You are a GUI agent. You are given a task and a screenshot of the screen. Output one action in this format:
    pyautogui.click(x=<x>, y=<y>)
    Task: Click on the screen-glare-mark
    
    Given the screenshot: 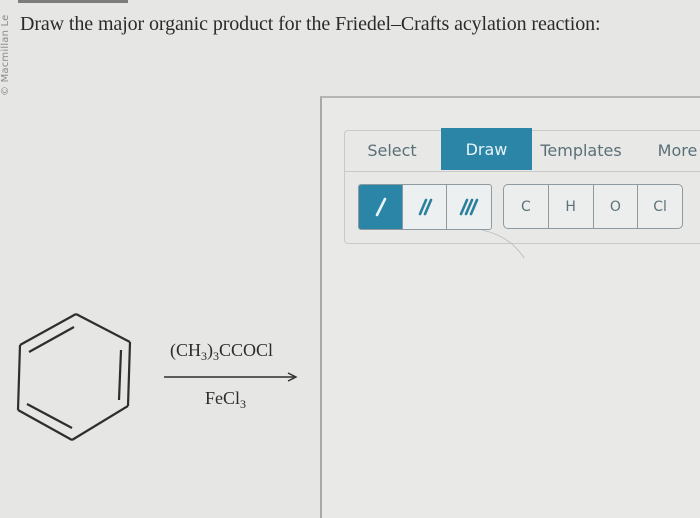 What is the action you would take?
    pyautogui.click(x=503, y=244)
    